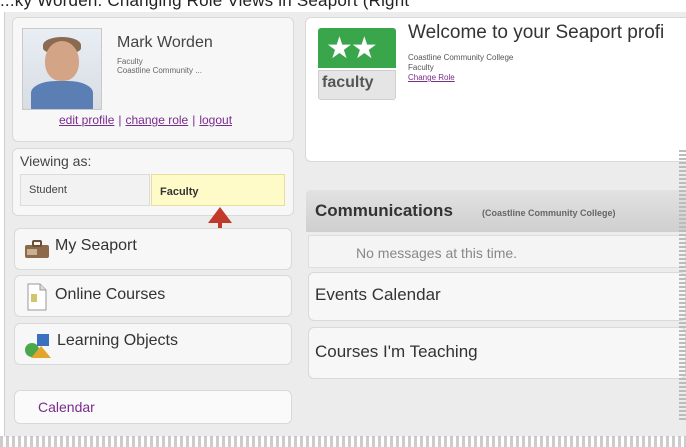  I want to click on avatar, so click(62, 69).